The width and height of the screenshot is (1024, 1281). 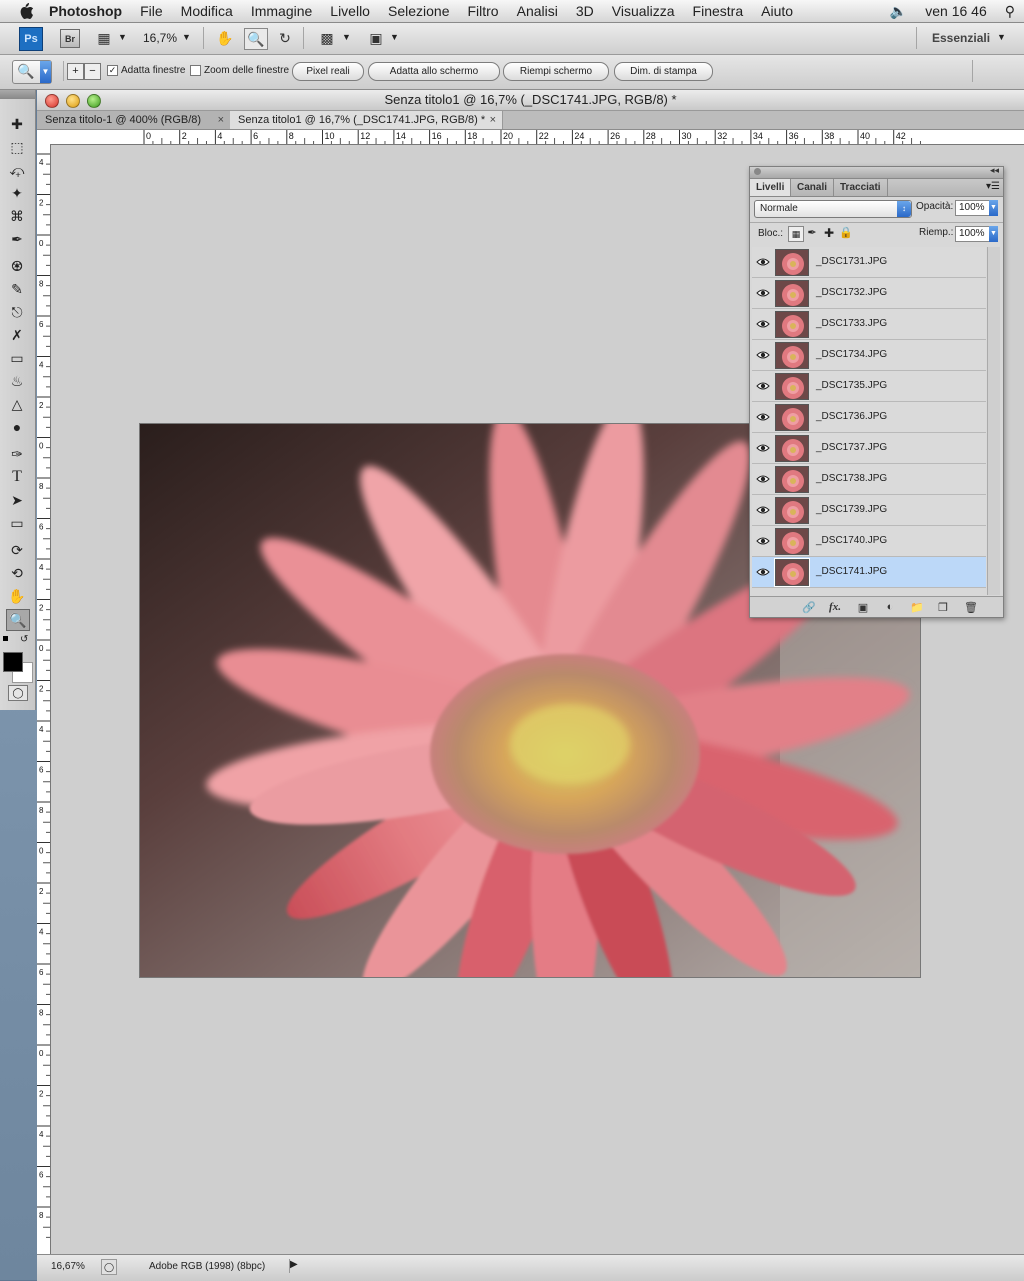 What do you see at coordinates (52, 101) in the screenshot?
I see `close-window-icon` at bounding box center [52, 101].